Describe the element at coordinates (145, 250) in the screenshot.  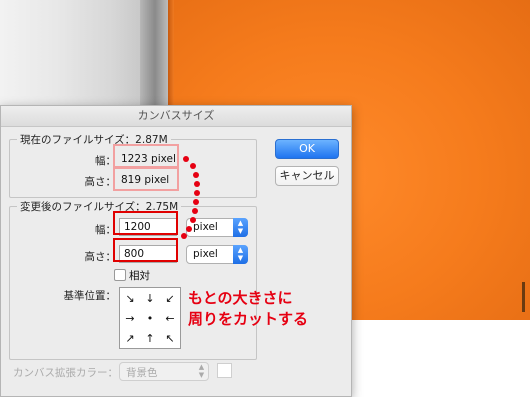
I see `new-height-highlight` at that location.